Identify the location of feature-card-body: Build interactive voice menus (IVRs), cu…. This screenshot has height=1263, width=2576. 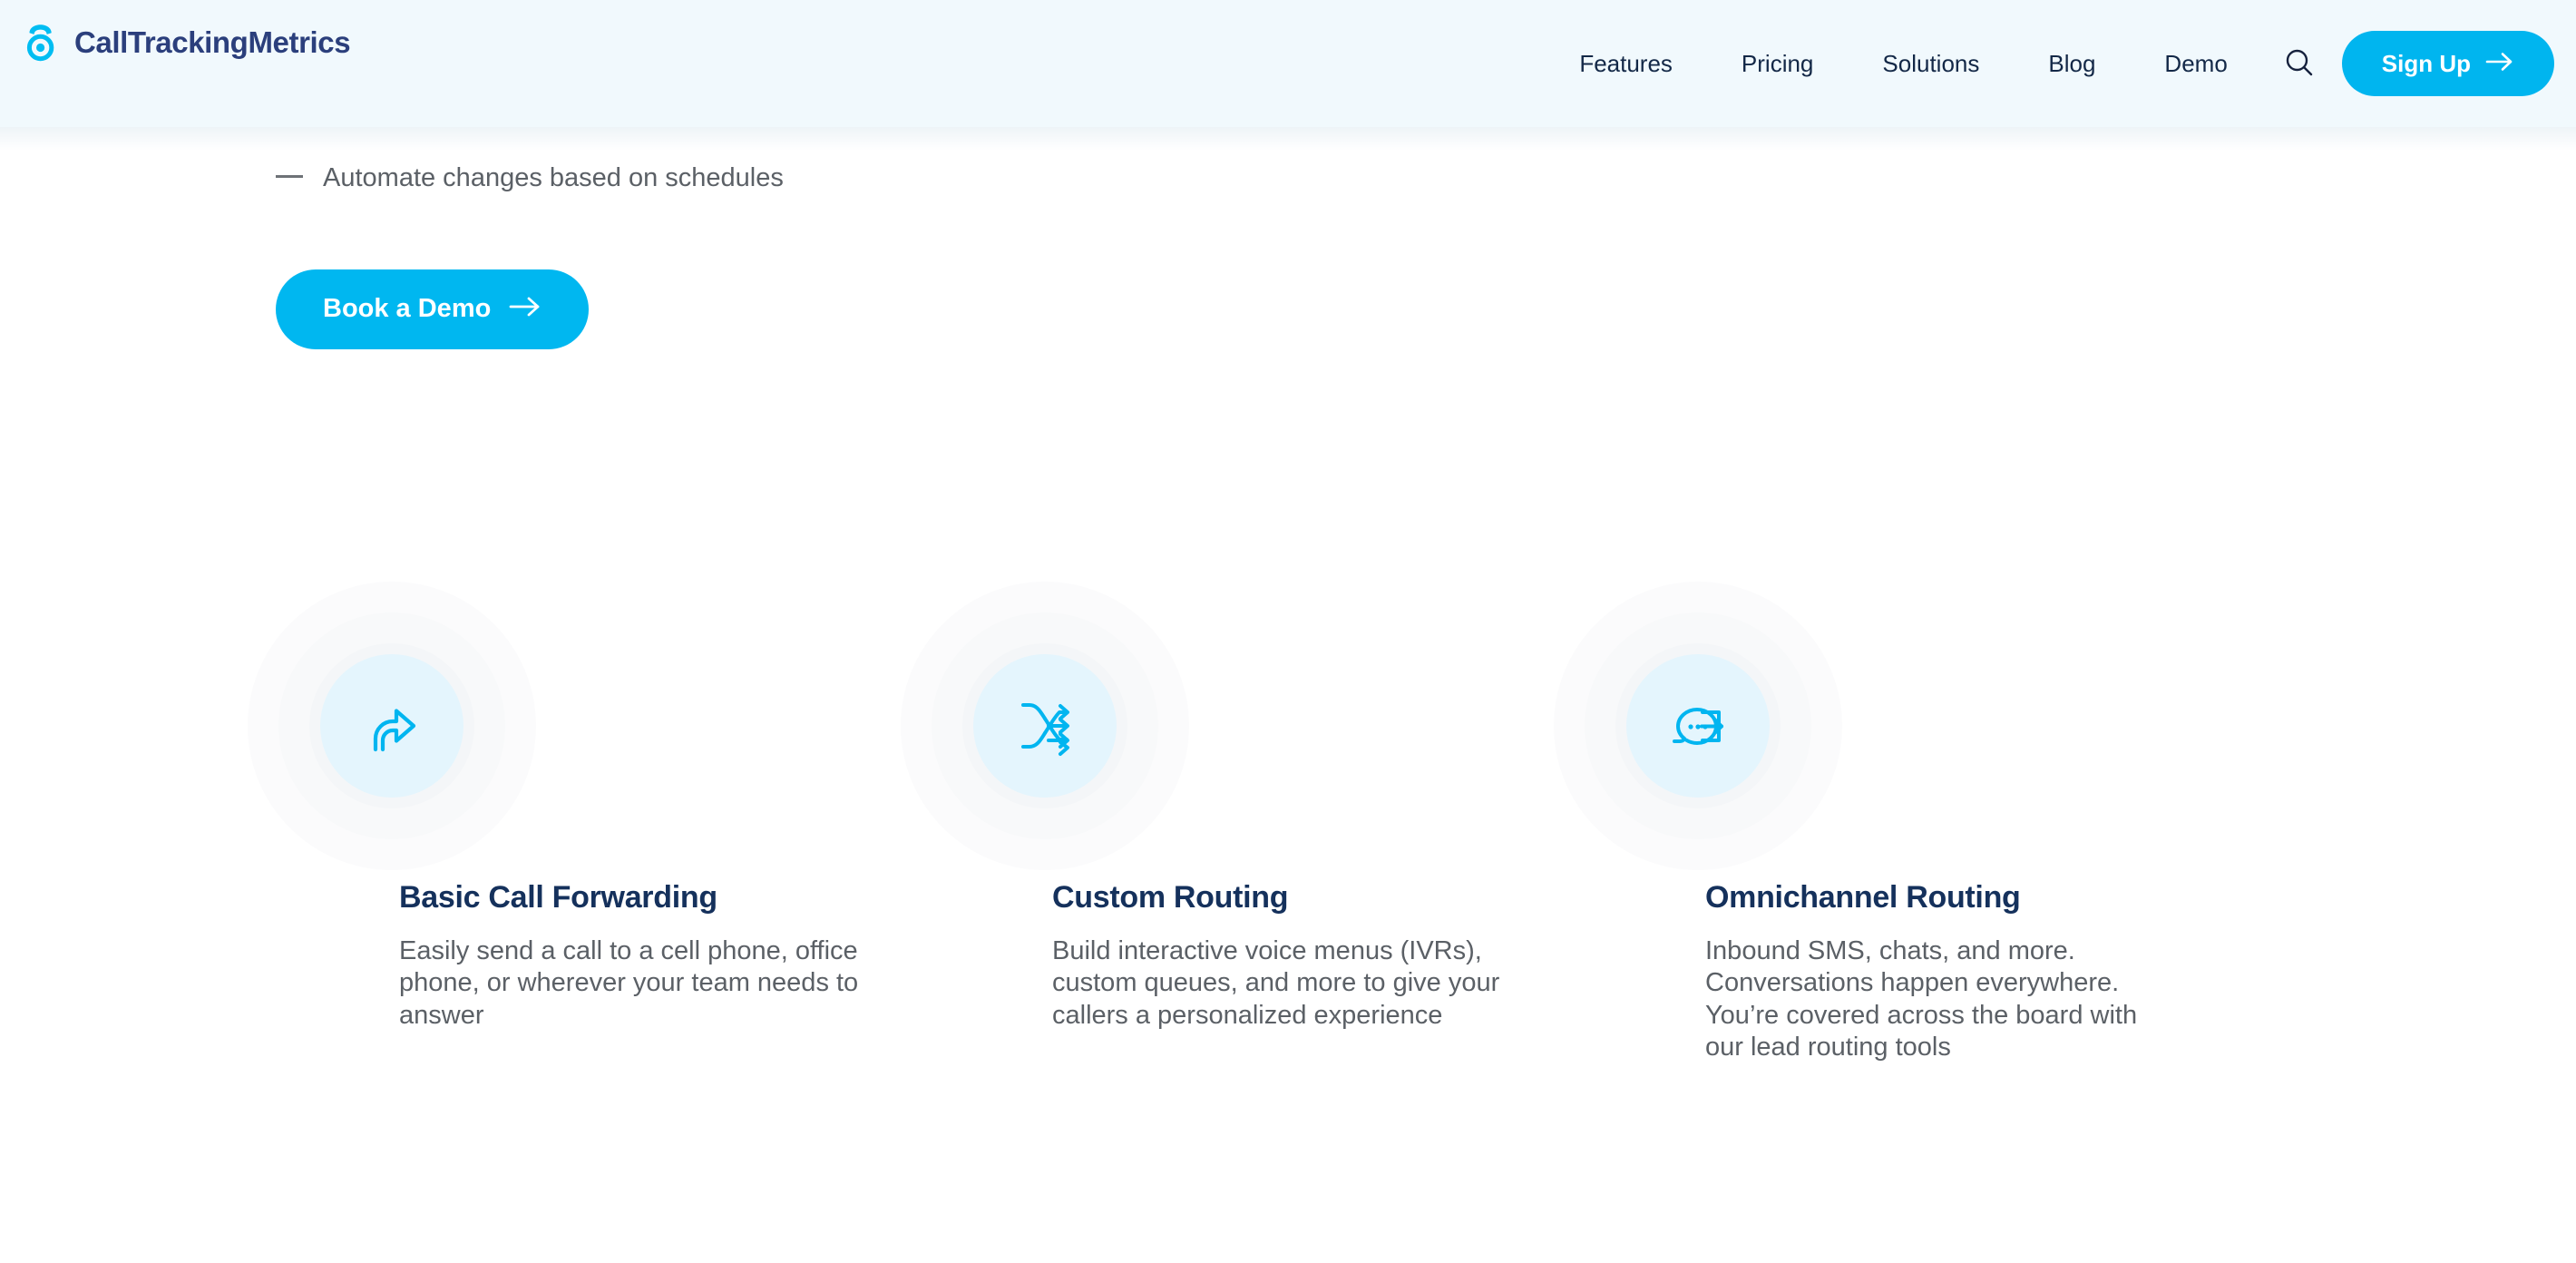
(1276, 983).